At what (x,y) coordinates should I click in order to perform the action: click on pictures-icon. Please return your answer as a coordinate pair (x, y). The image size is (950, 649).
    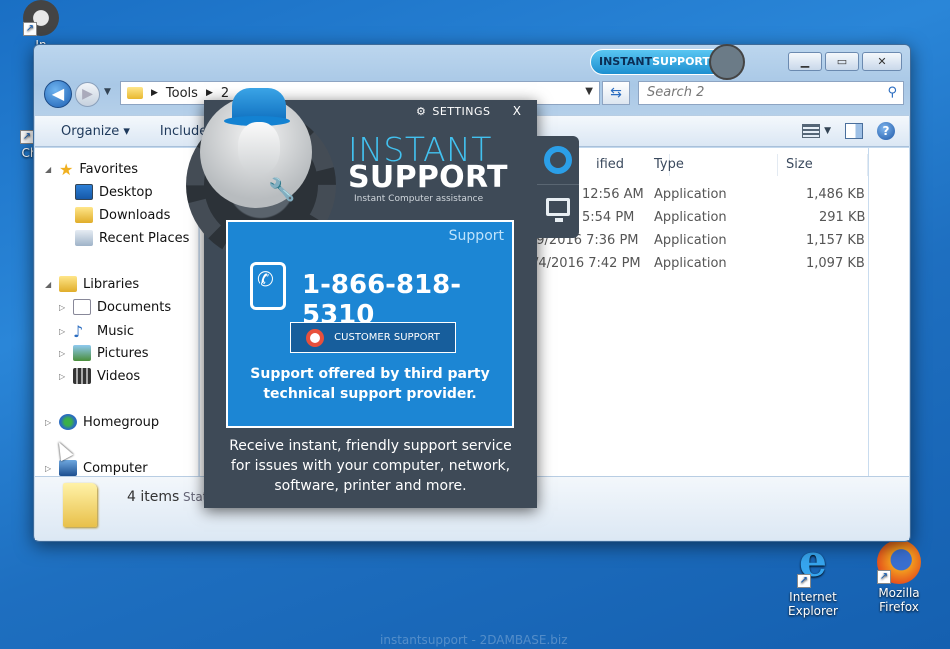
    Looking at the image, I should click on (82, 353).